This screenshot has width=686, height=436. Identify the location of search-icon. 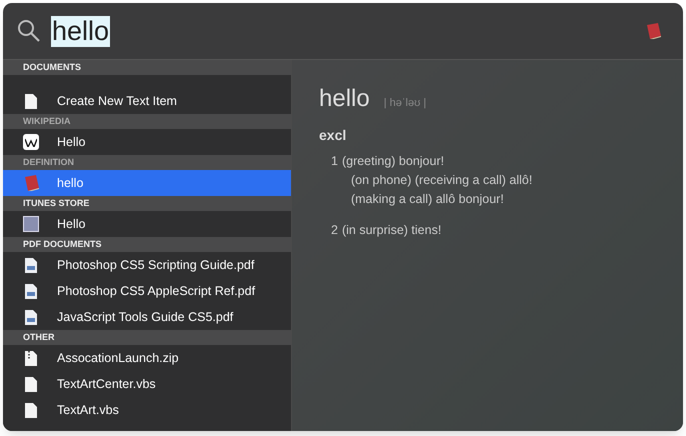
(29, 31).